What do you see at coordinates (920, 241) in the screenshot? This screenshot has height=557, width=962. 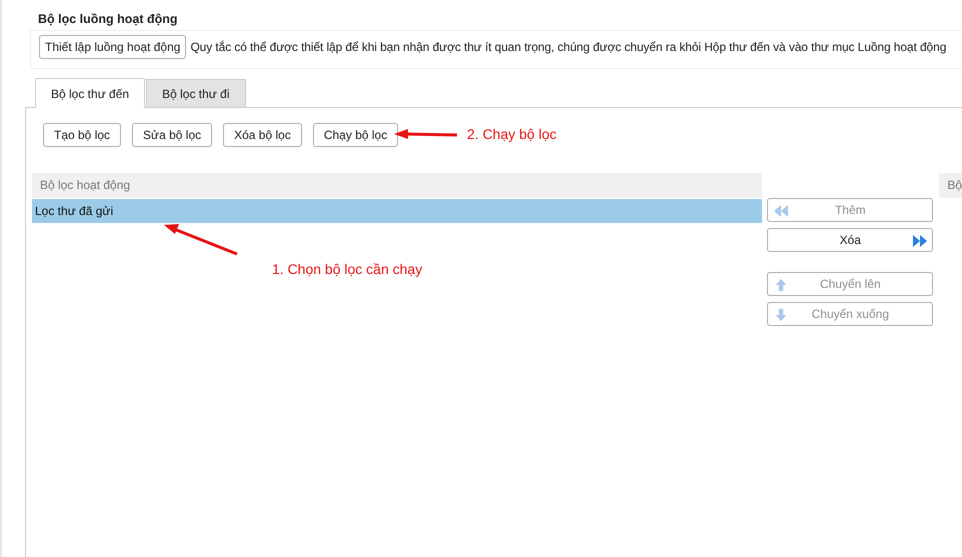 I see `double-right-arrow-icon` at bounding box center [920, 241].